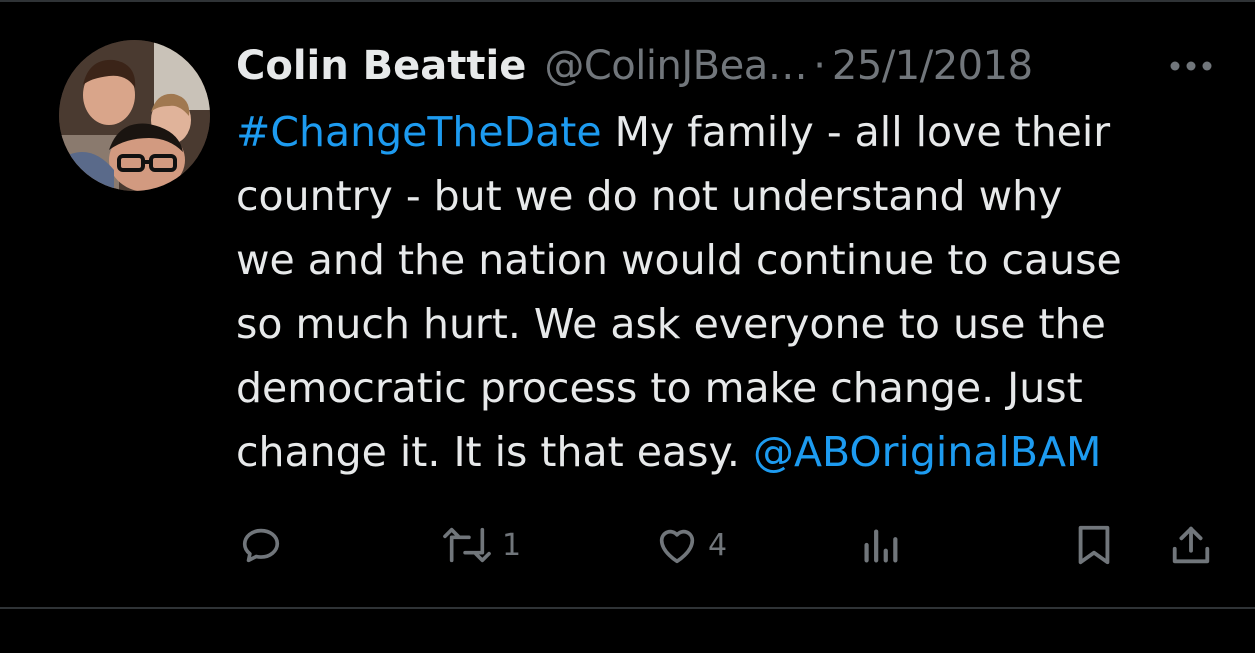 The image size is (1255, 653). I want to click on mention-link: @ABOriginalBAM, so click(927, 452).